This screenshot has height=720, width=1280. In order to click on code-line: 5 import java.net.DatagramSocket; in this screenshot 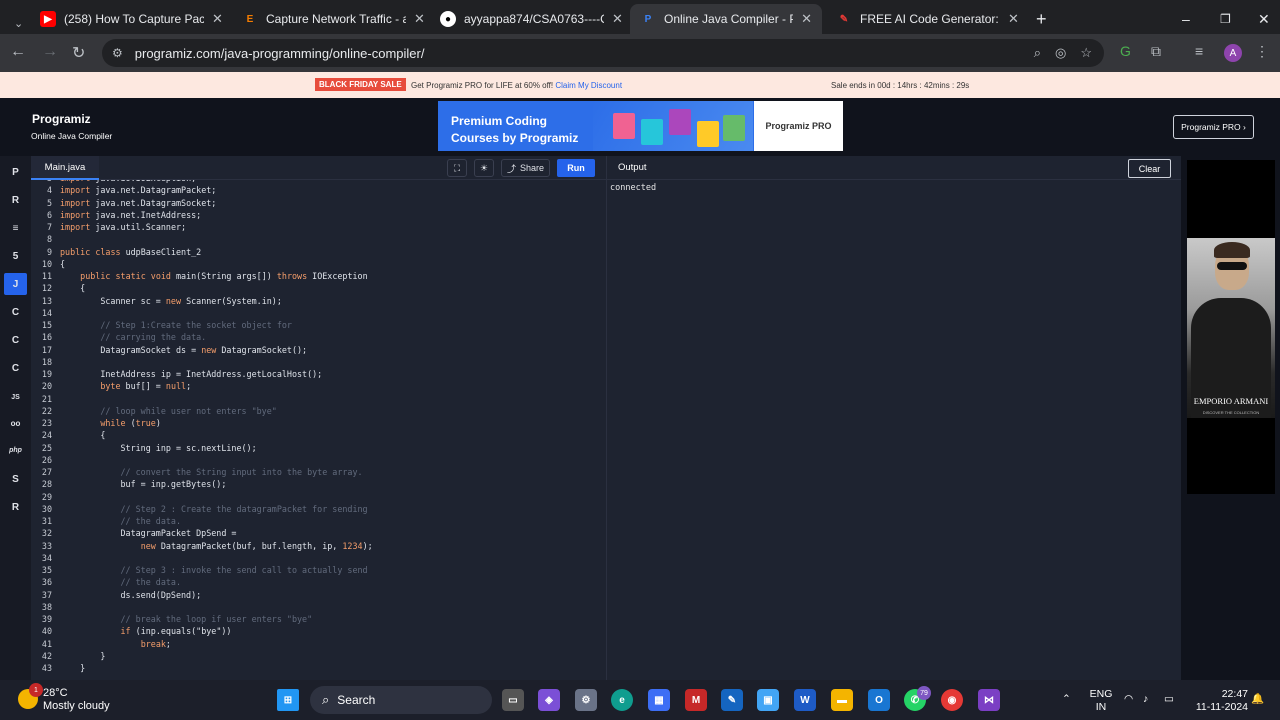, I will do `click(291, 203)`.